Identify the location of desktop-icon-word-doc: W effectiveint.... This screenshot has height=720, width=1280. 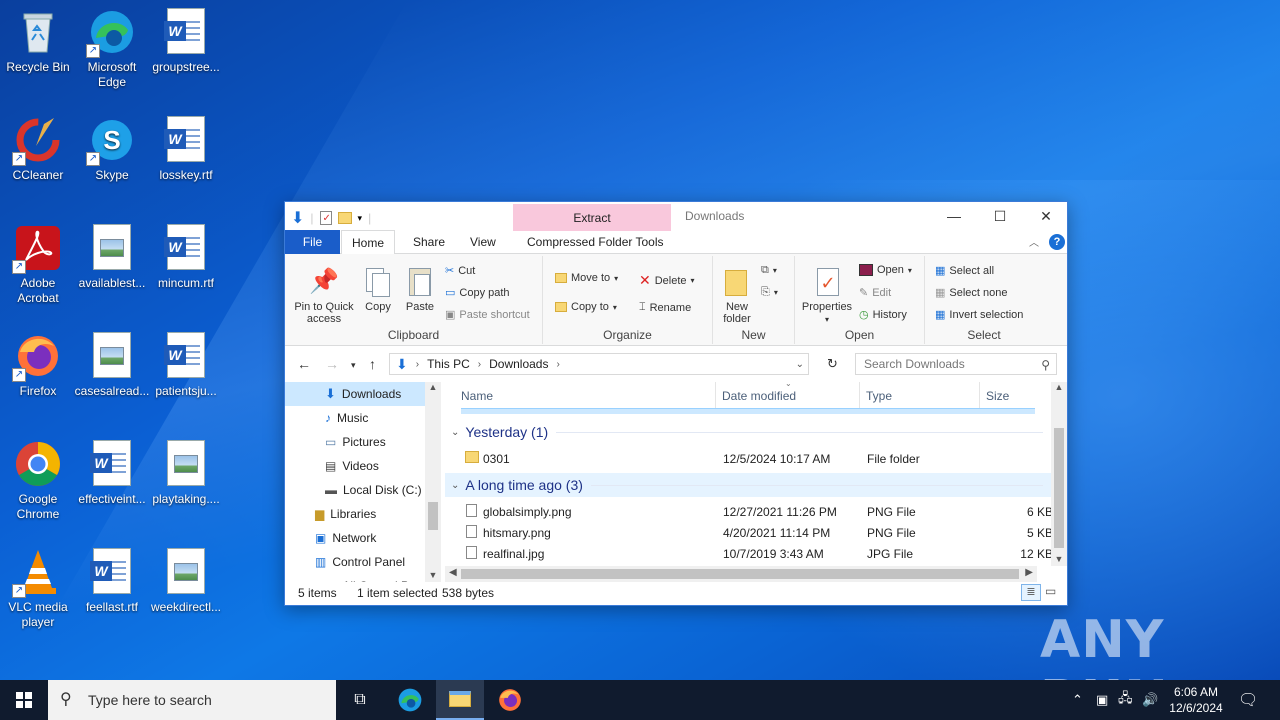
(112, 473).